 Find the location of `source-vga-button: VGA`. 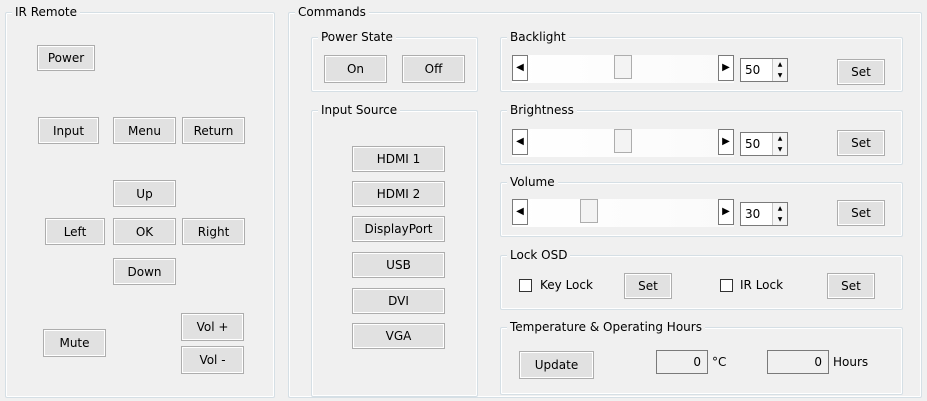

source-vga-button: VGA is located at coordinates (398, 336).